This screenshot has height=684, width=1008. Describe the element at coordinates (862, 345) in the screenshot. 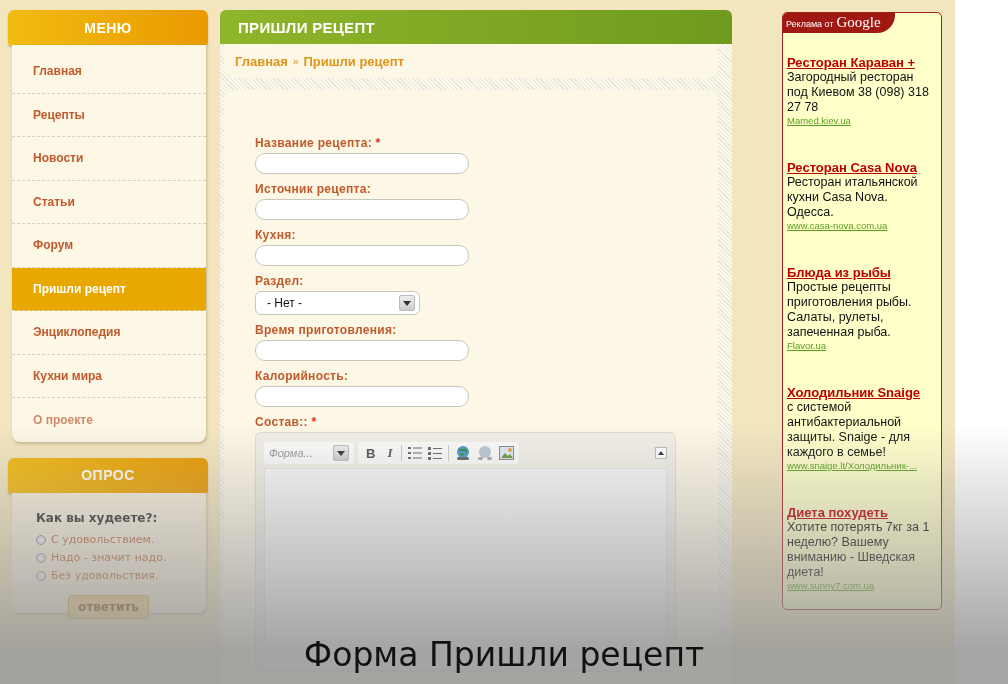

I see `ad-url-link: Flavor.ua` at that location.